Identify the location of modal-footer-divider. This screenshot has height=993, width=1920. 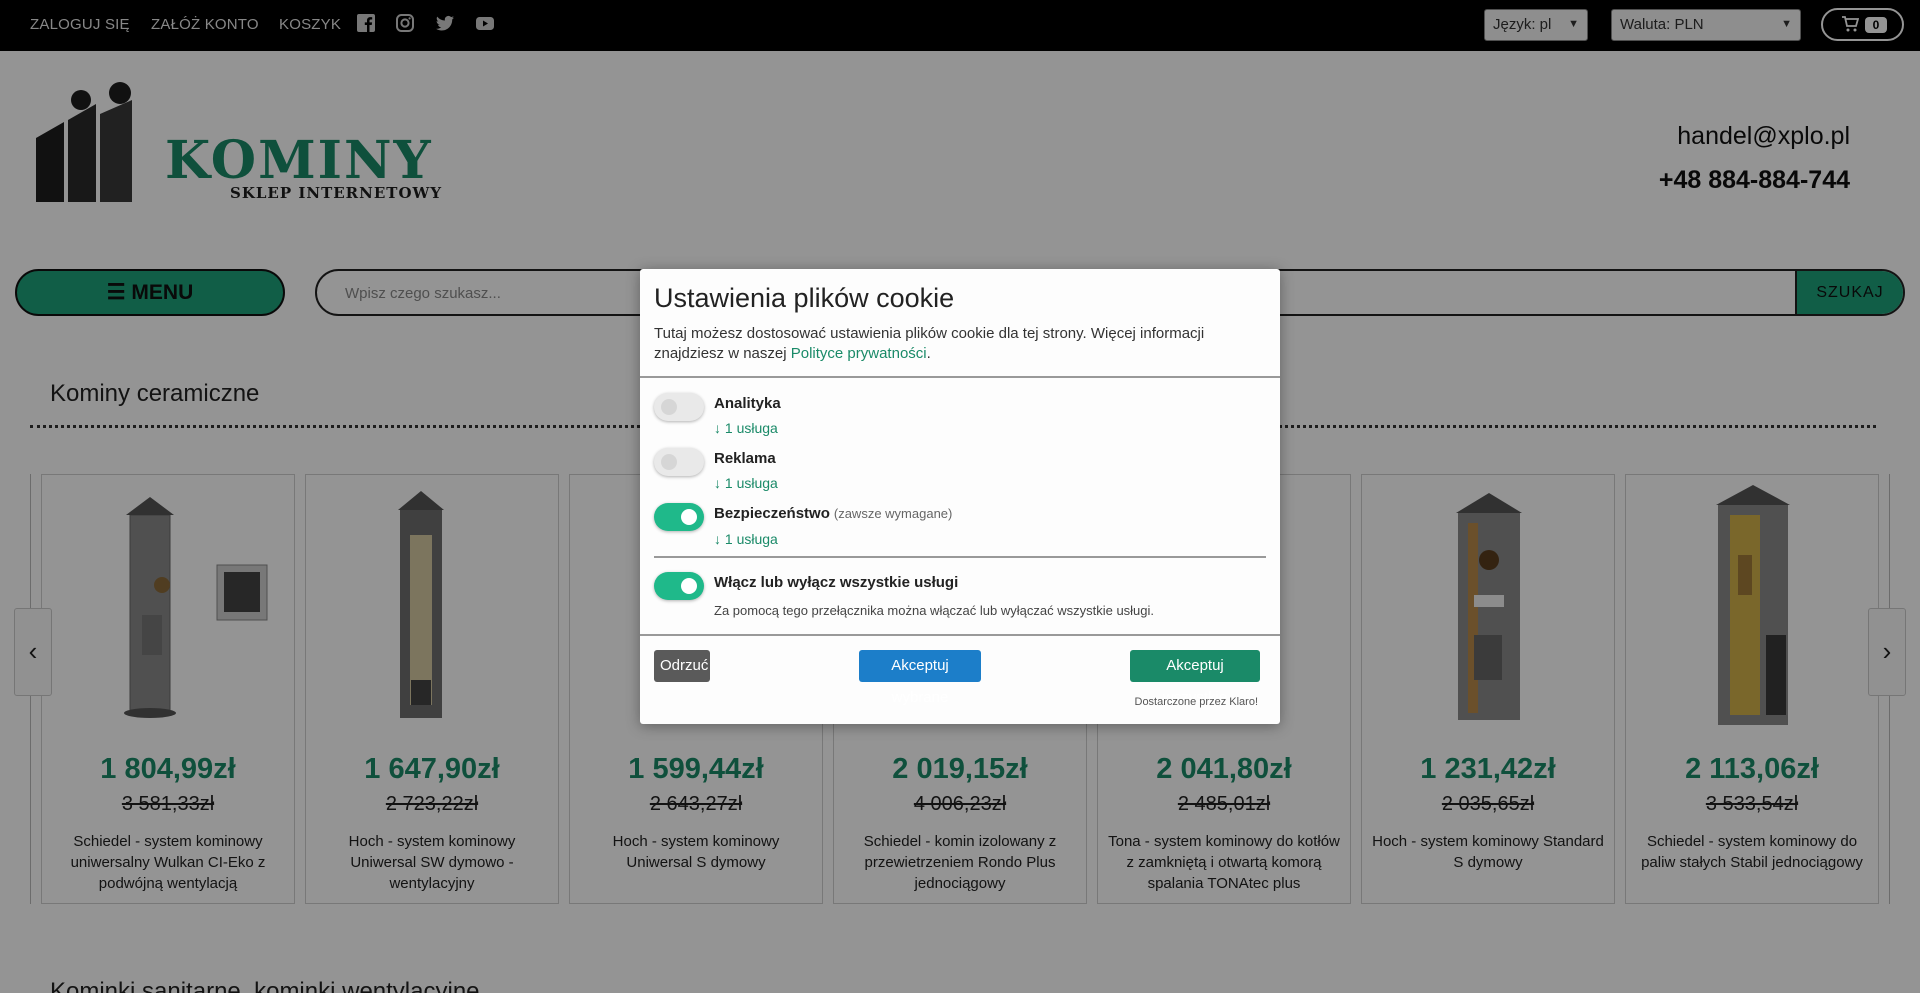
(960, 635).